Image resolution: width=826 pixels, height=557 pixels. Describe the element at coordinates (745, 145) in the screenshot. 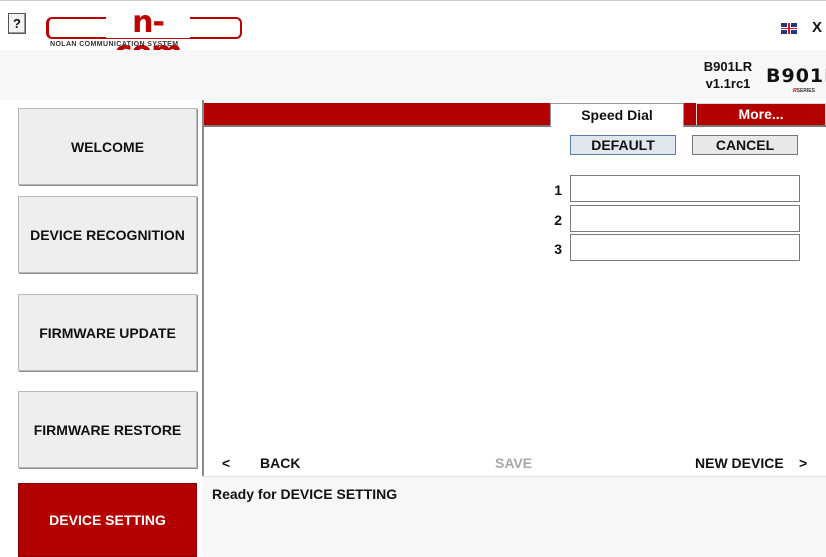

I see `cancel-button: CANCEL` at that location.